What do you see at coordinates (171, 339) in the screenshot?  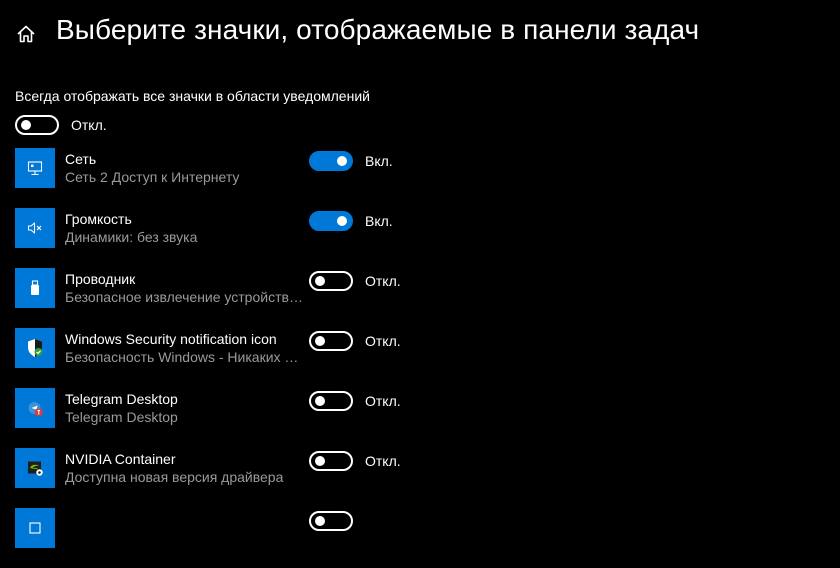 I see `item-name: Windows Security notification icon` at bounding box center [171, 339].